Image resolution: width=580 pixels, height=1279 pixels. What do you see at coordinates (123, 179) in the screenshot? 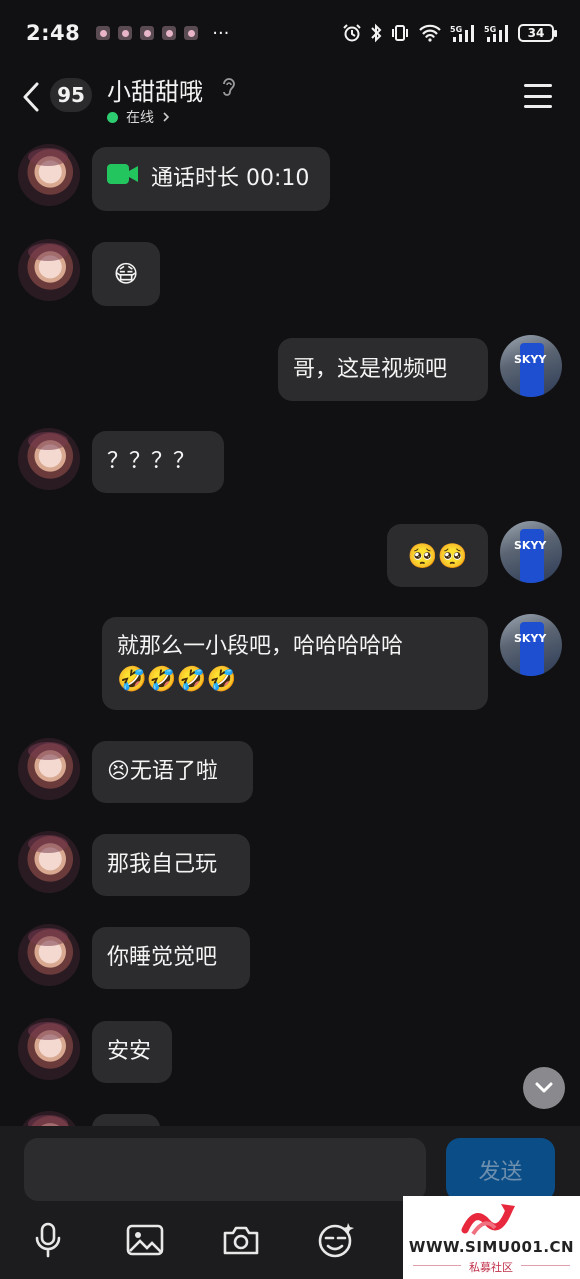
I see `video-call-icon` at bounding box center [123, 179].